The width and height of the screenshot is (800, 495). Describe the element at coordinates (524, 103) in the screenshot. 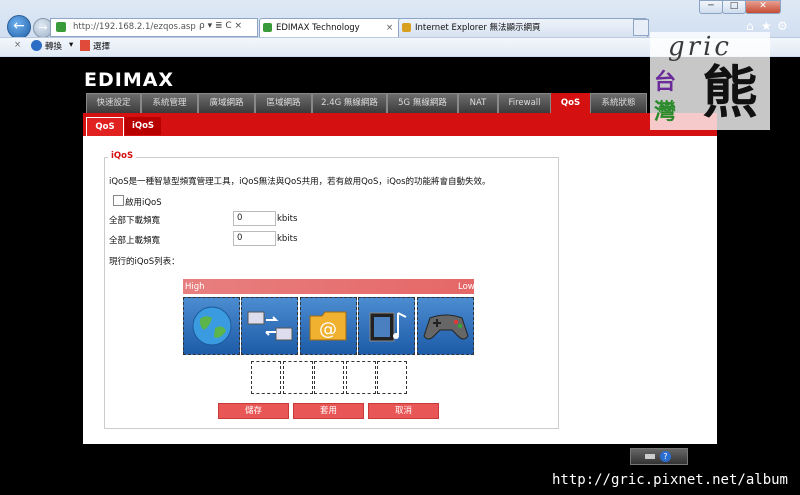

I see `tab-firewall: Firewall` at that location.